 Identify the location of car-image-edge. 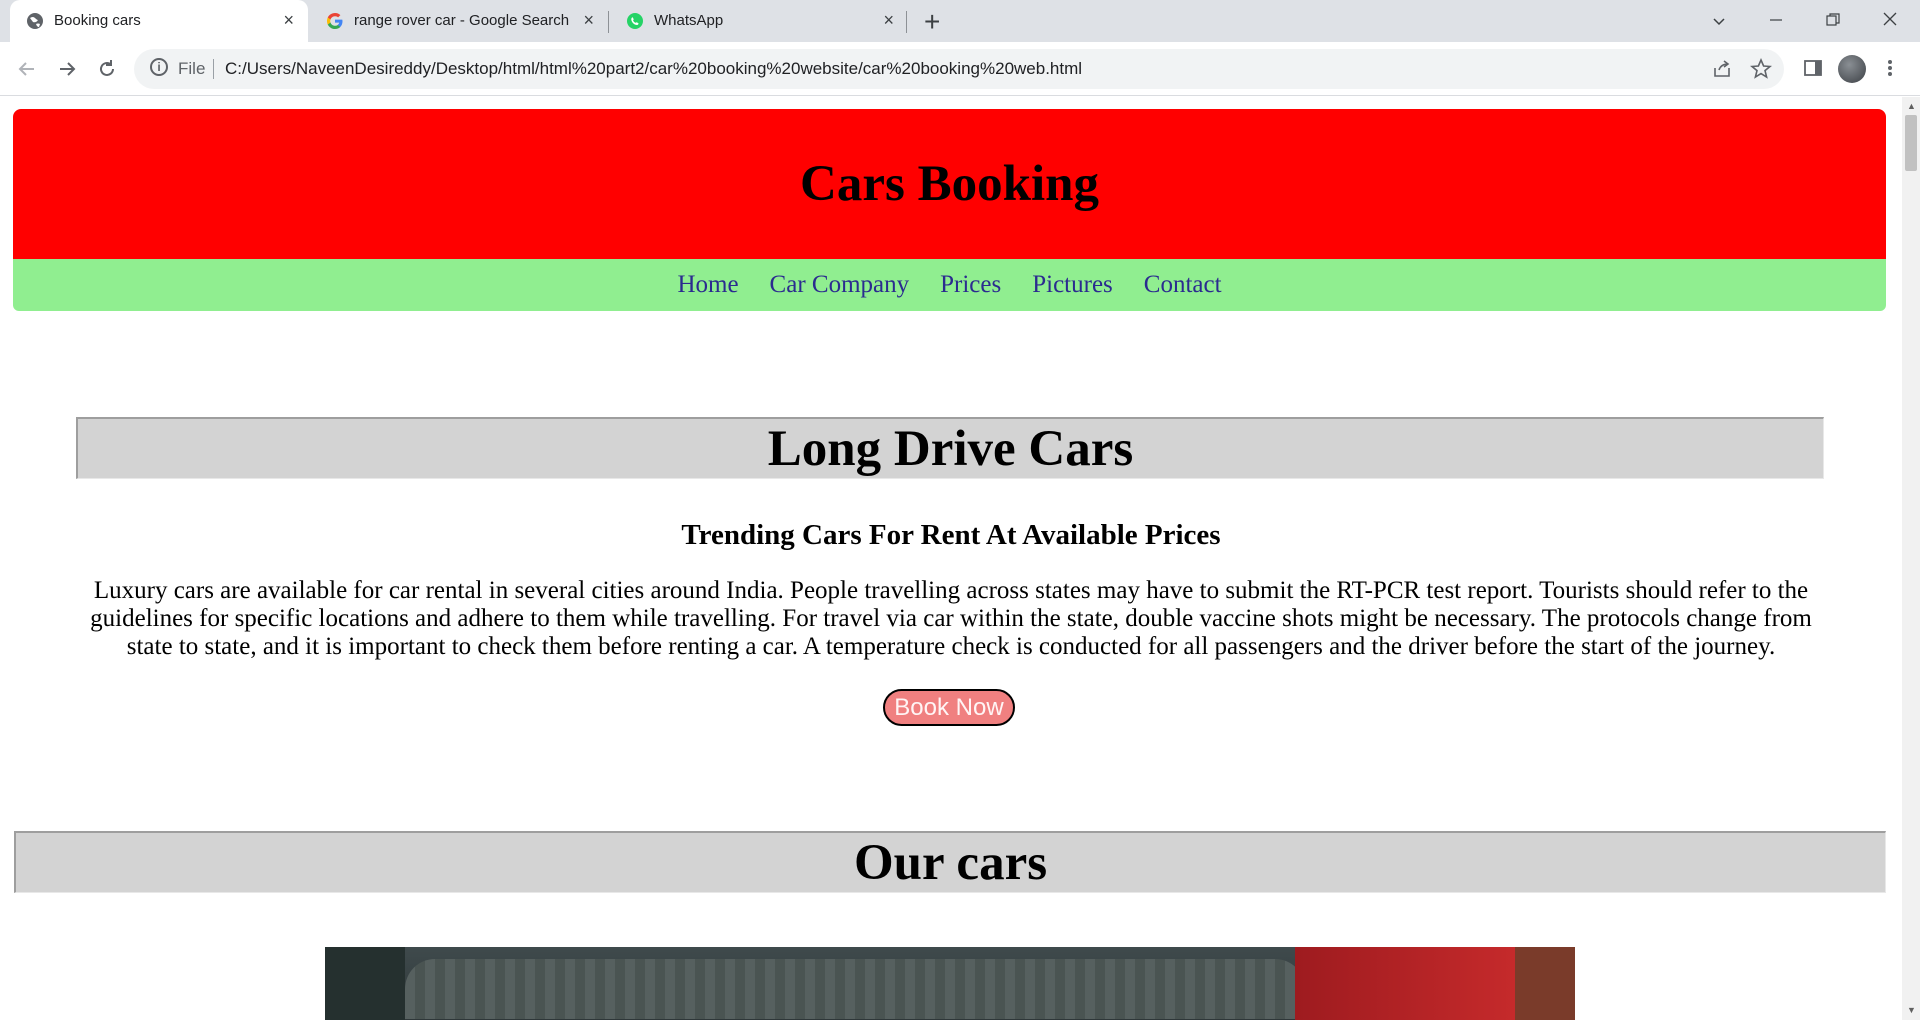
(1545, 983).